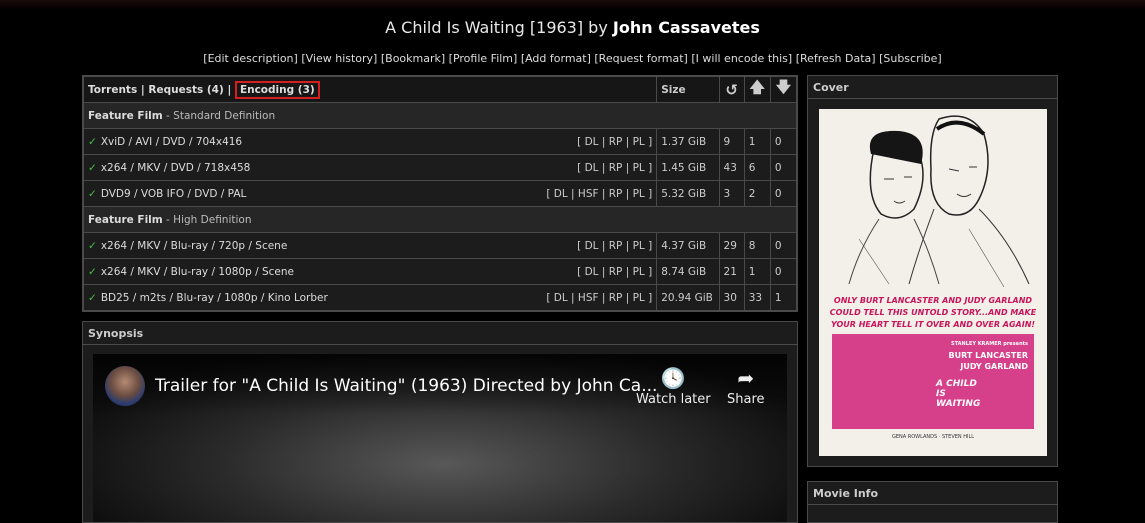  Describe the element at coordinates (688, 193) in the screenshot. I see `torrent-size: 5.32 GiB` at that location.